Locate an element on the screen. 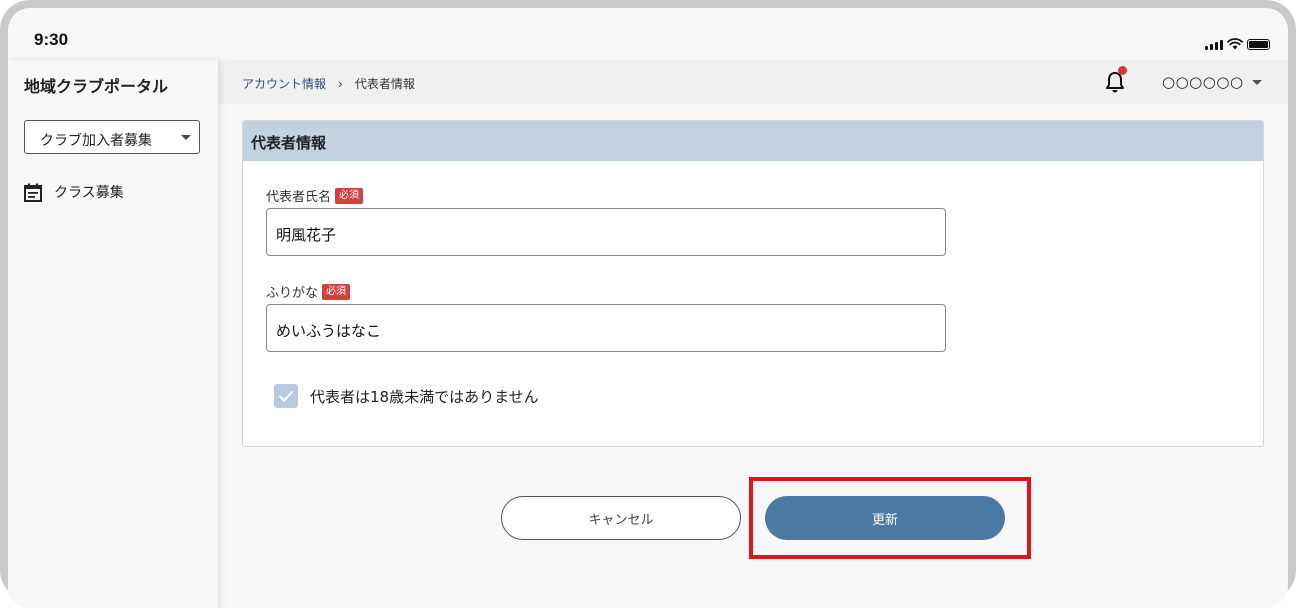  user-name: ○○○○○○ is located at coordinates (1203, 82).